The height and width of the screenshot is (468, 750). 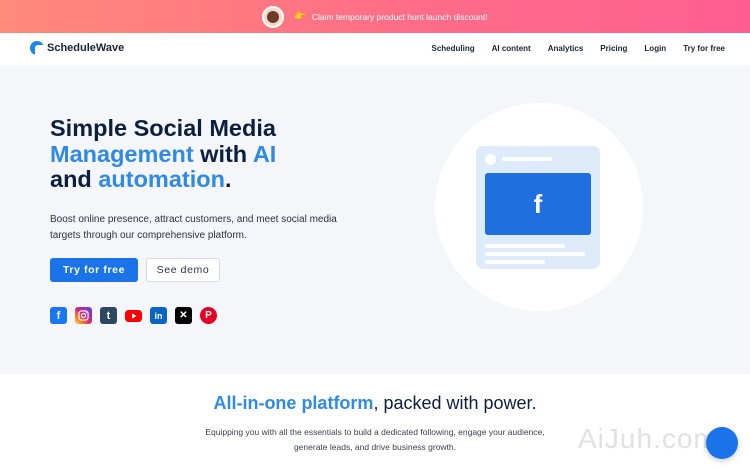 What do you see at coordinates (228, 179) in the screenshot?
I see `headline-period: .` at bounding box center [228, 179].